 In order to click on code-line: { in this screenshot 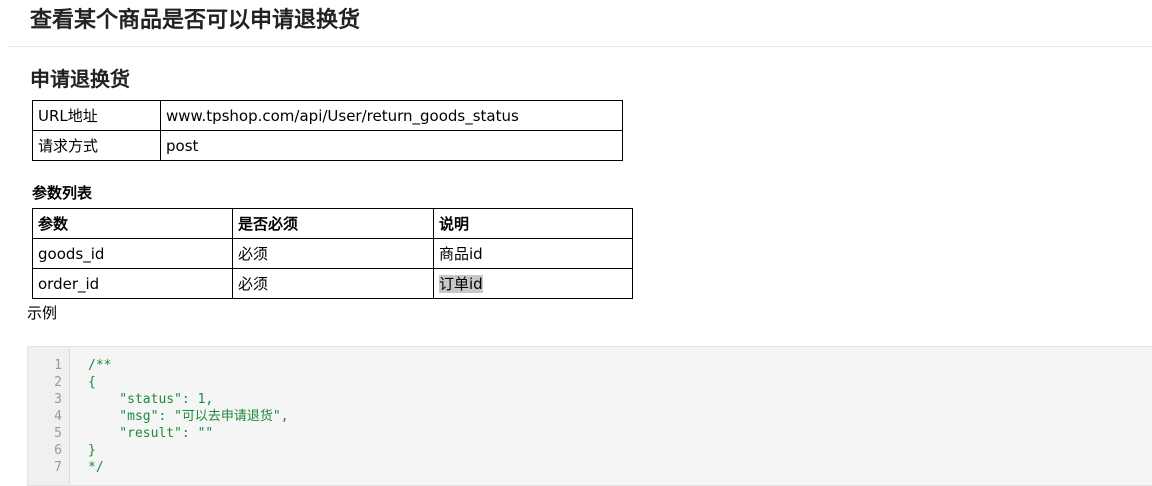, I will do `click(92, 382)`.